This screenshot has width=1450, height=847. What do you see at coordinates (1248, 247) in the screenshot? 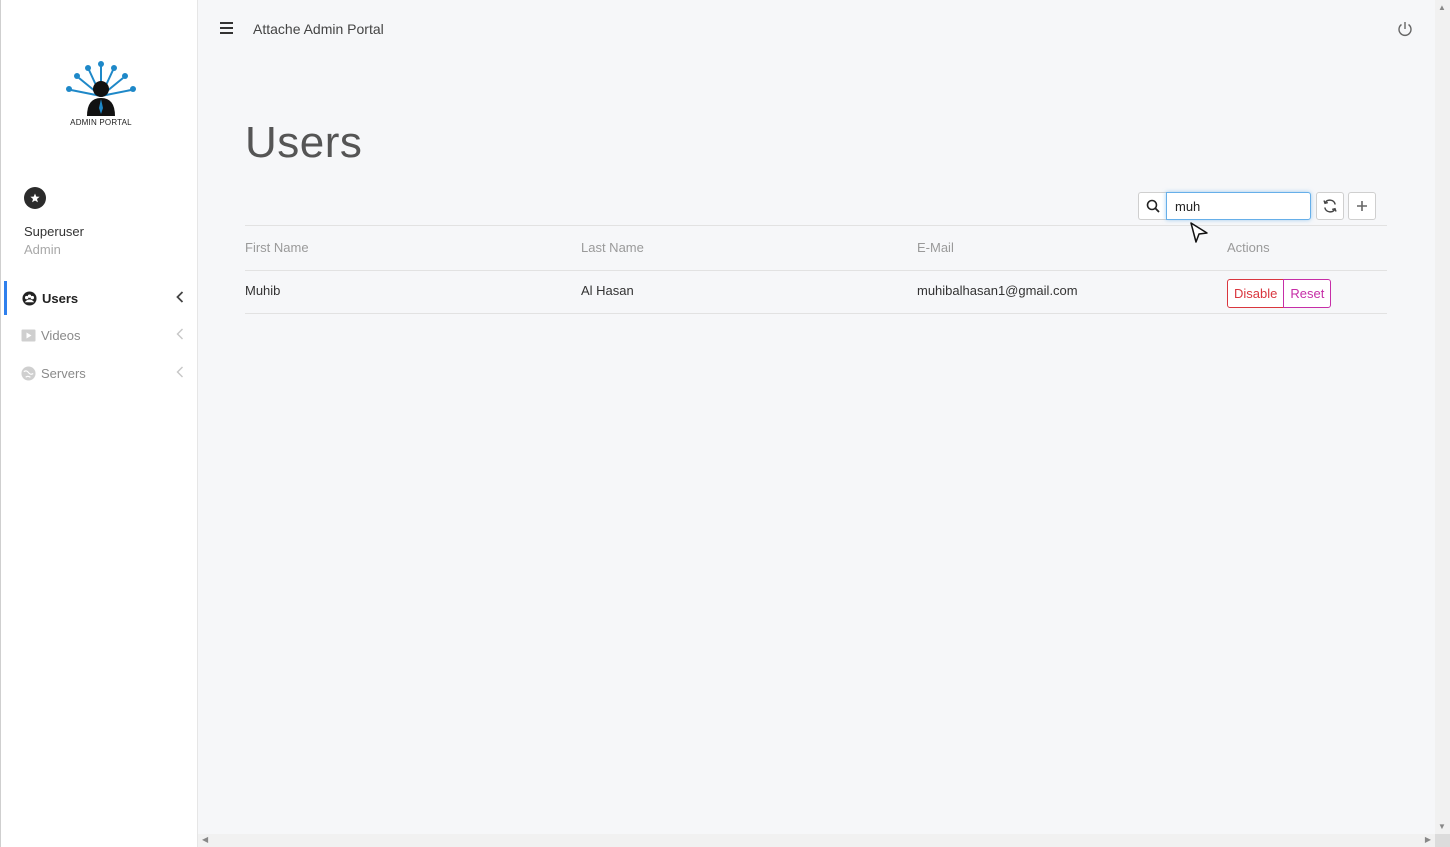
I see `column-header-actions: Actions` at bounding box center [1248, 247].